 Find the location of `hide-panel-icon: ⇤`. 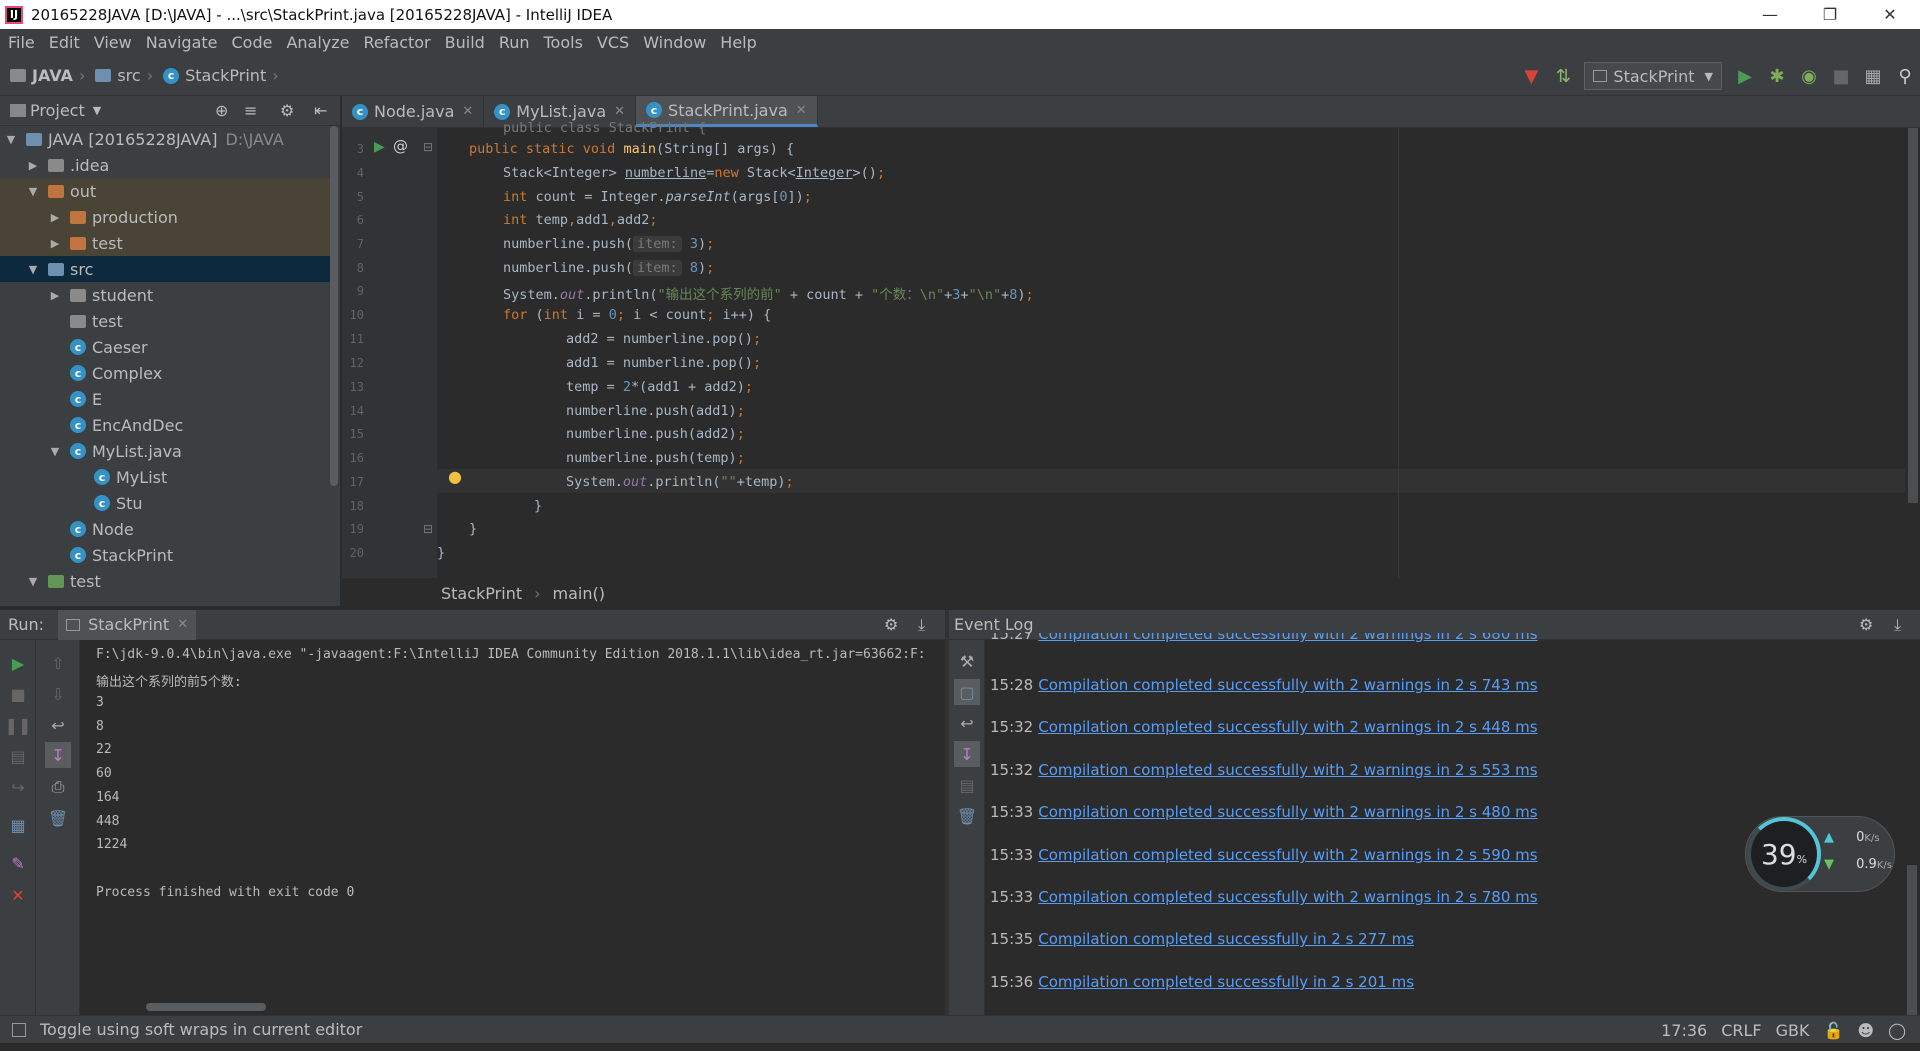

hide-panel-icon: ⇤ is located at coordinates (320, 110).